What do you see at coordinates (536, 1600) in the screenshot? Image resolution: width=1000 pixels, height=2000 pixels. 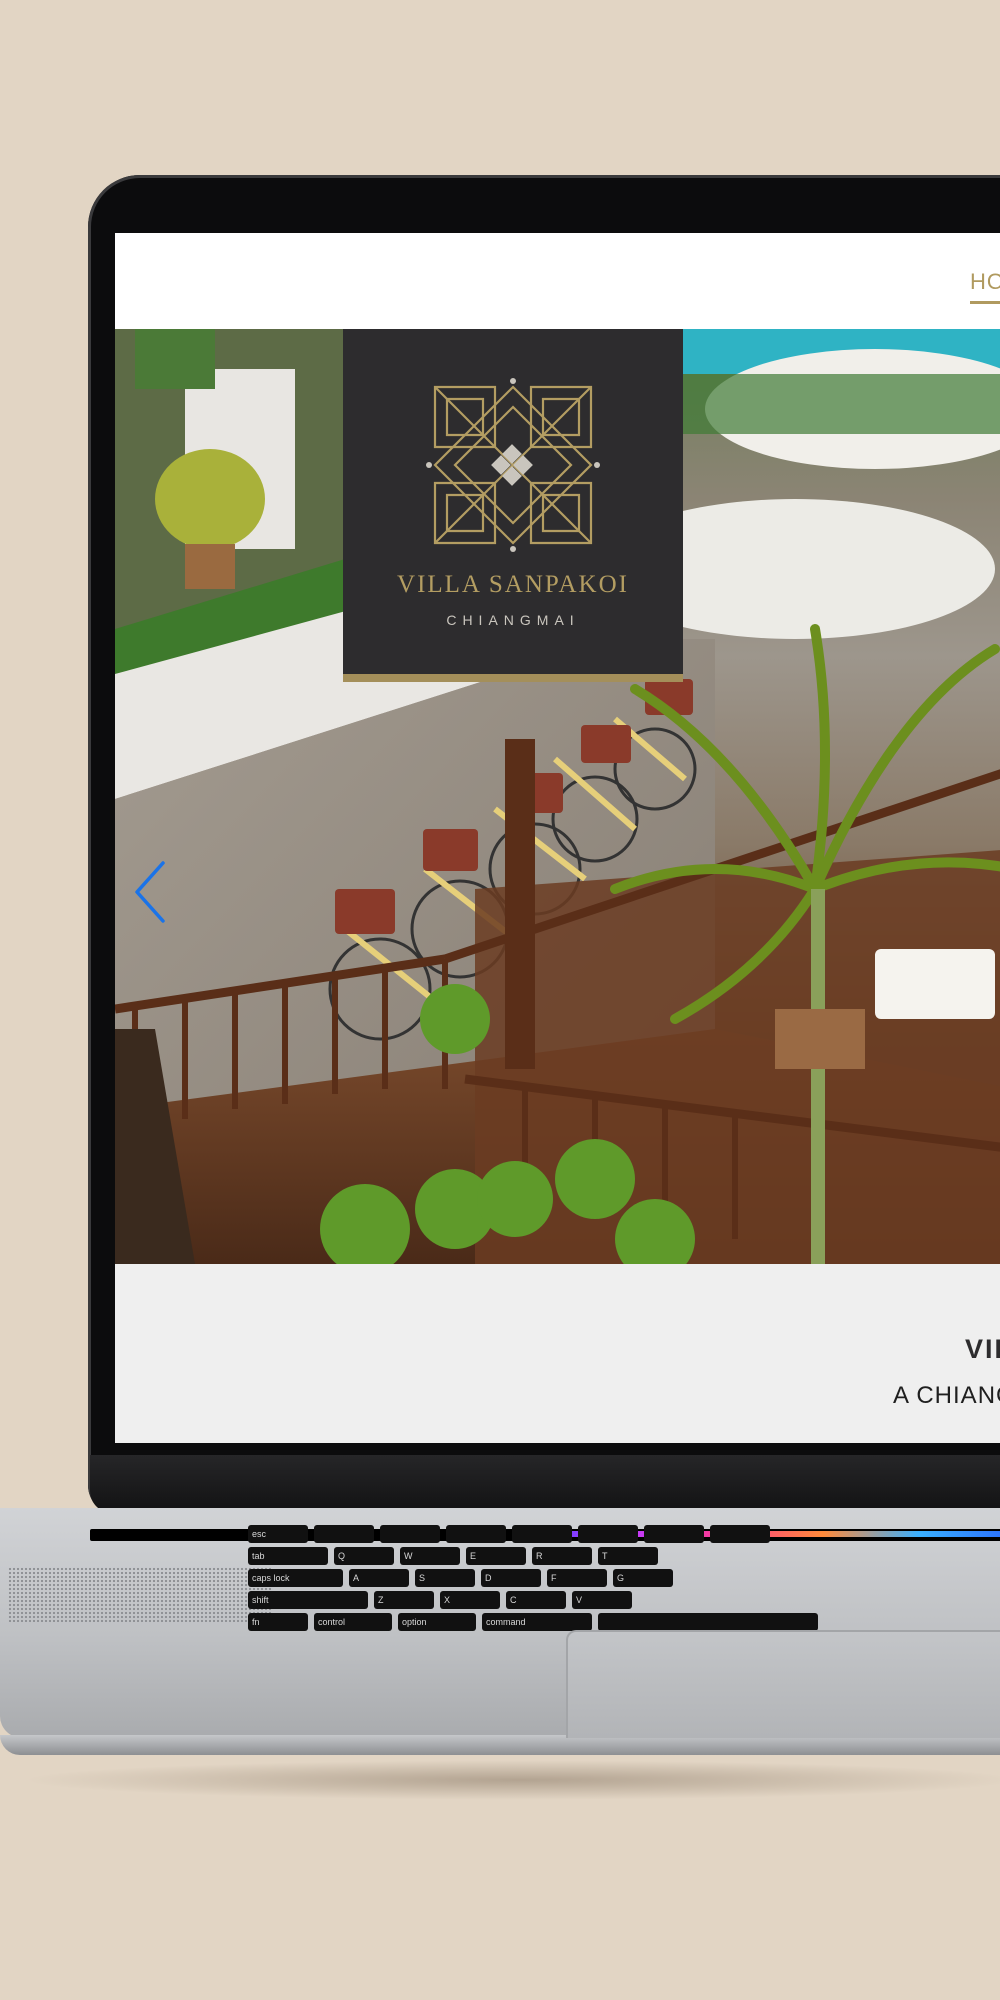 I see `key-c: C` at bounding box center [536, 1600].